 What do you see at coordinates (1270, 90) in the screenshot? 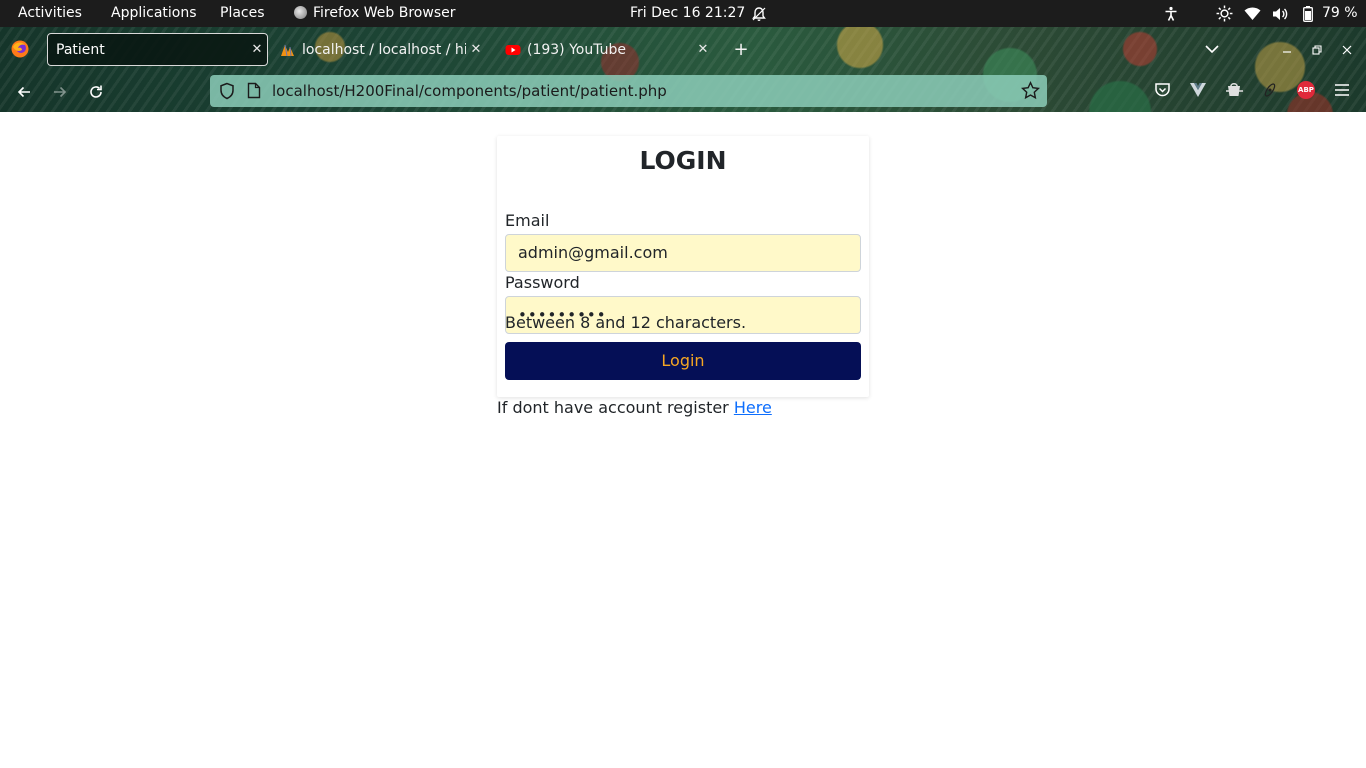
I see `react-devtools-icon` at bounding box center [1270, 90].